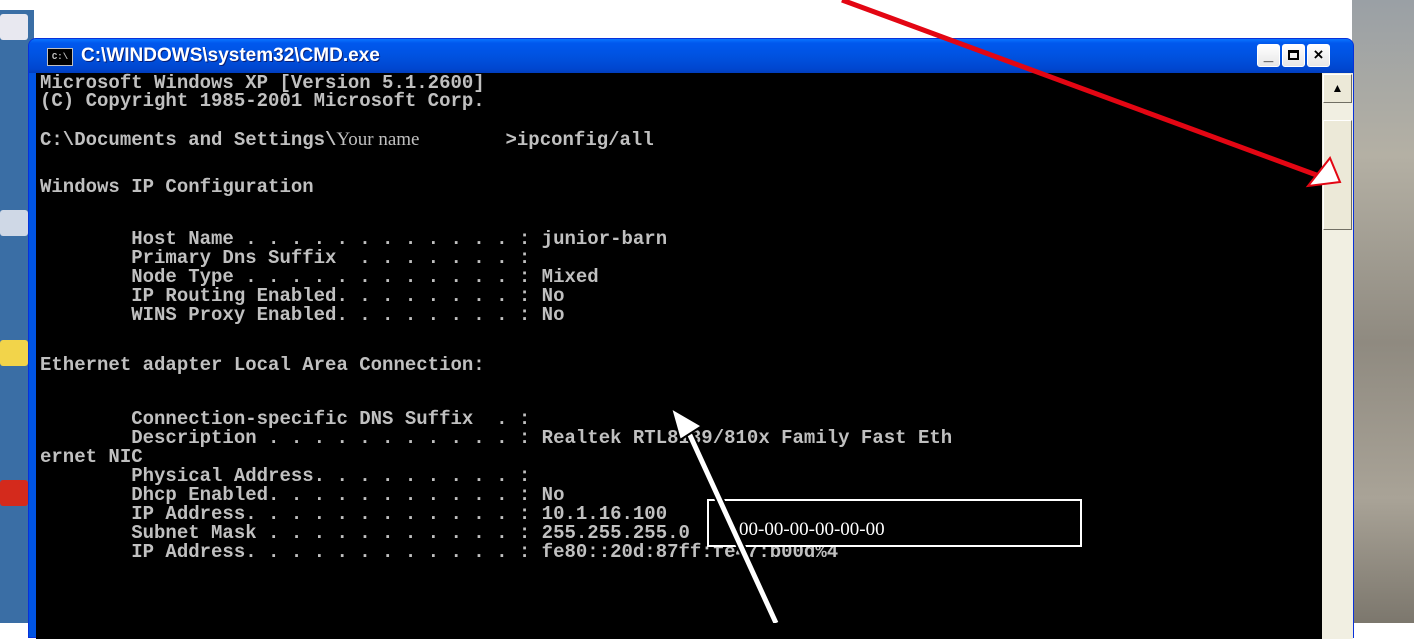  What do you see at coordinates (285, 419) in the screenshot?
I see `console-line: Connection-specific DNS Suffix . :` at bounding box center [285, 419].